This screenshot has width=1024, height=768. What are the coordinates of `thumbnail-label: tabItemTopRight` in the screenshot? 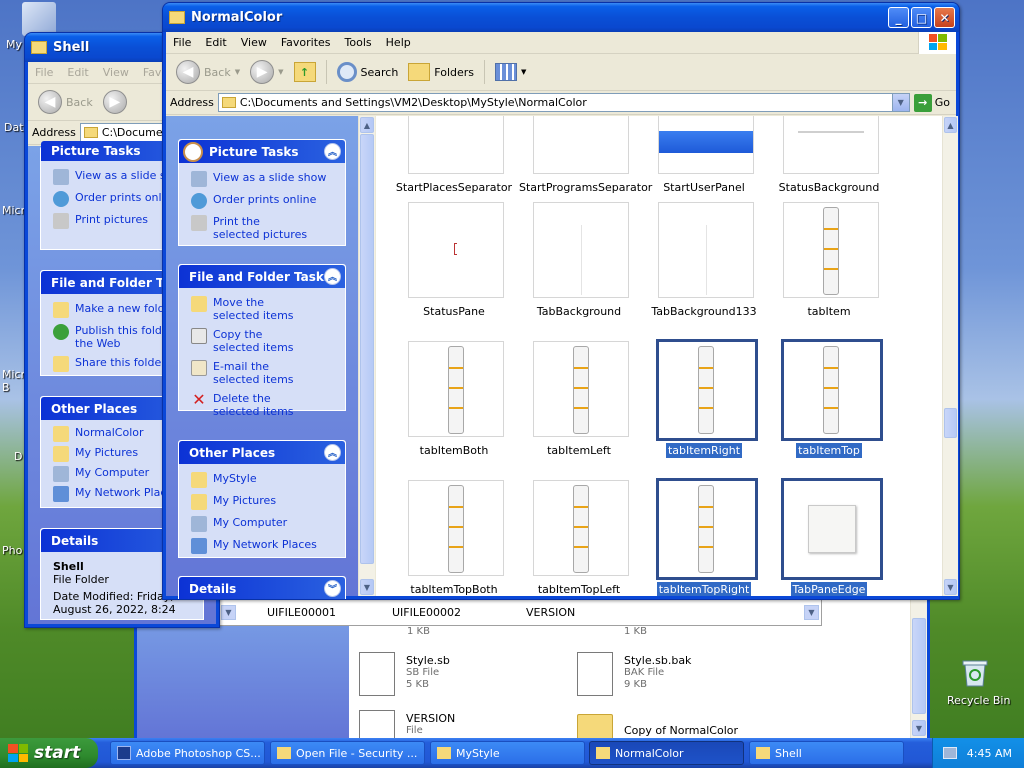 It's located at (704, 589).